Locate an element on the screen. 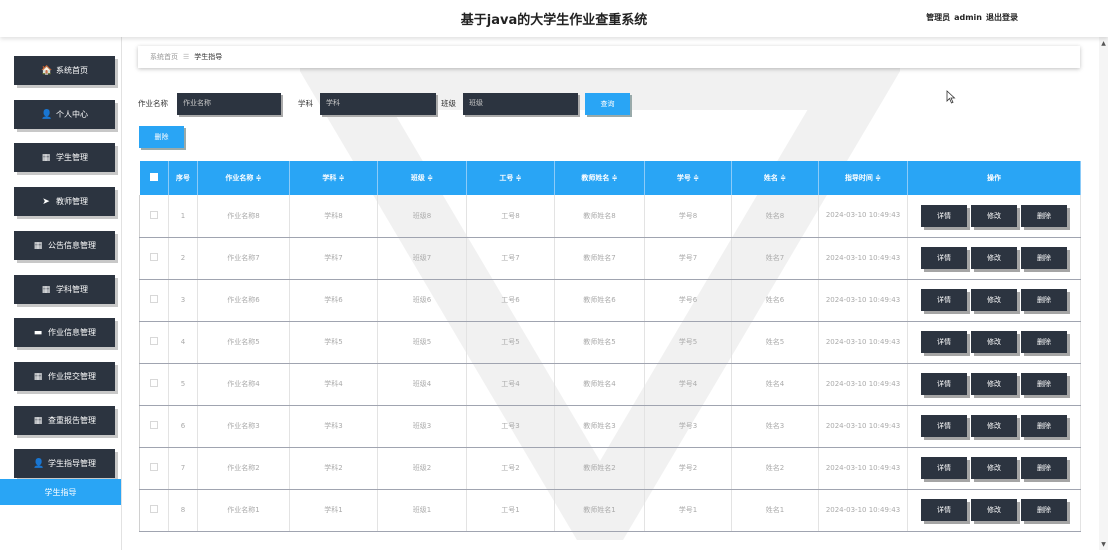 This screenshot has height=550, width=1108. table-cell: 姓名4 is located at coordinates (775, 384).